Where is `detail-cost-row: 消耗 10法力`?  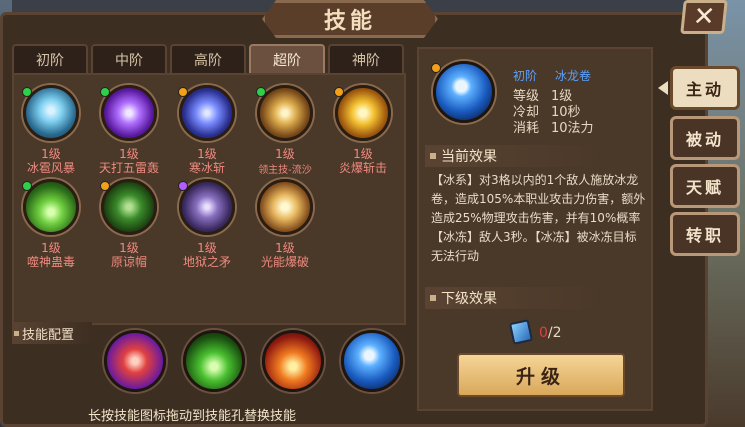
detail-cost-row: 消耗 10法力 is located at coordinates (553, 126).